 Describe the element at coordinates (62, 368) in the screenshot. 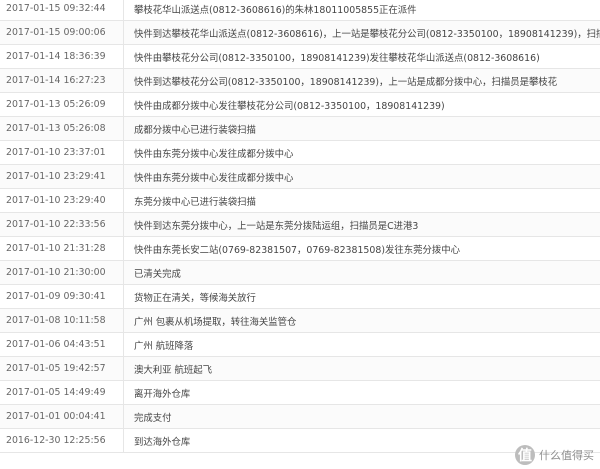

I see `tracking-time: 2017-01-05 19:42:57` at that location.